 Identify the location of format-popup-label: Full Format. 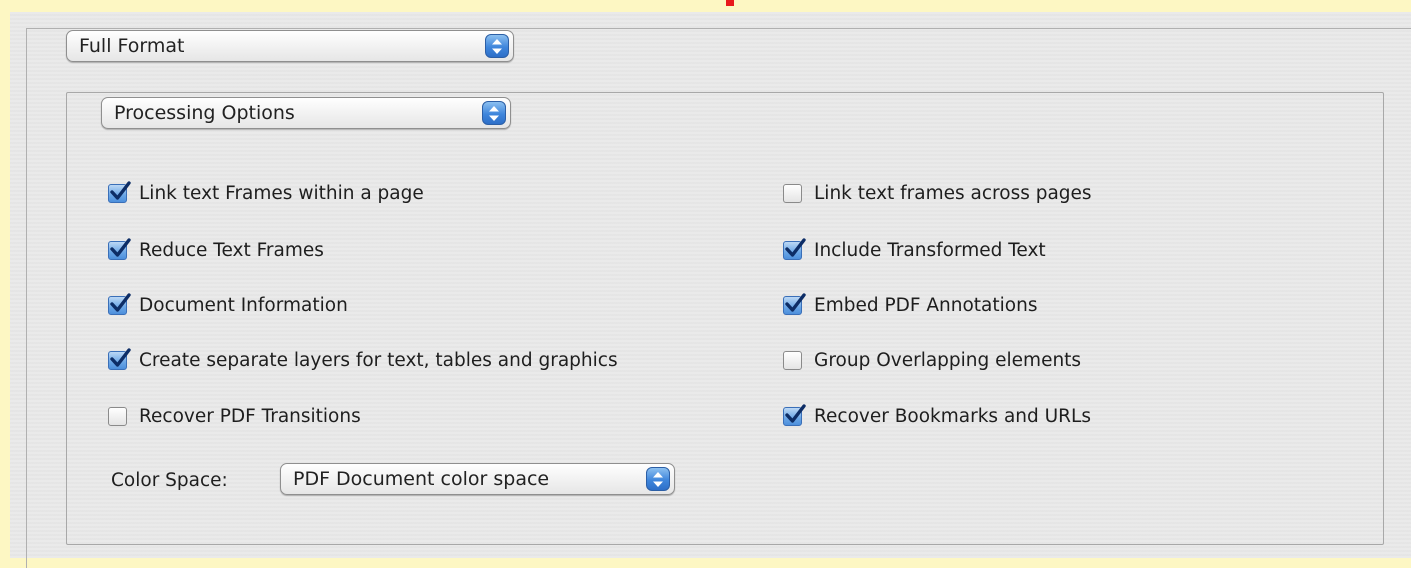
(132, 46).